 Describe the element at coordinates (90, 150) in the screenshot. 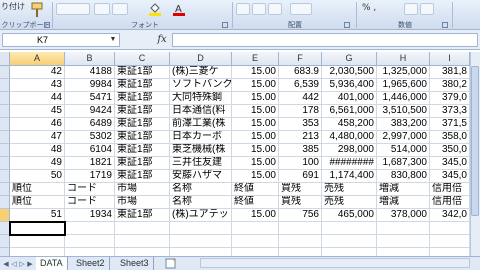

I see `table-cell: 6104` at that location.